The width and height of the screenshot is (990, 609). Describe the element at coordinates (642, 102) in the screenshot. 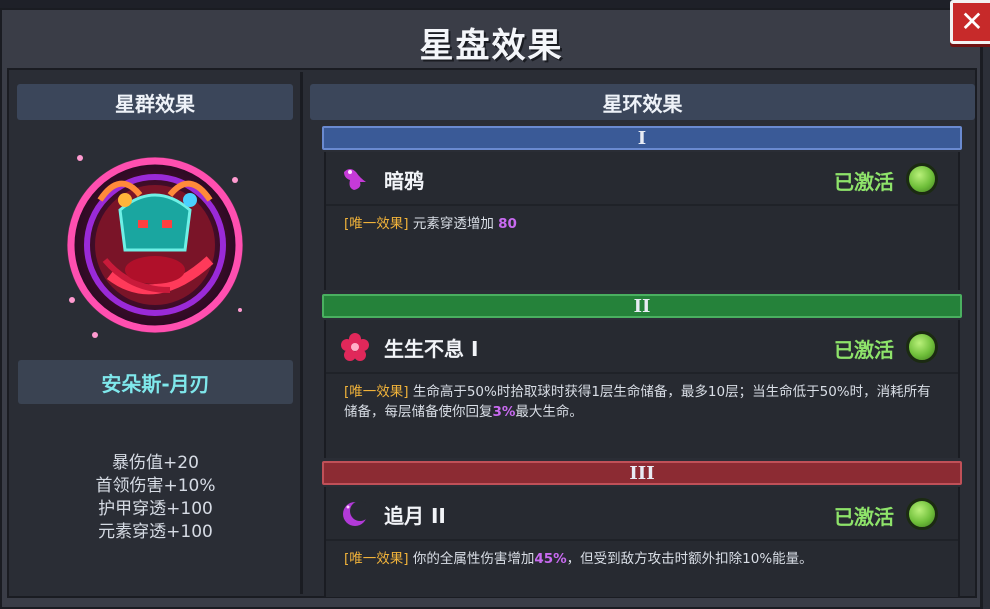

I see `ring-effect-header: 星环效果` at that location.